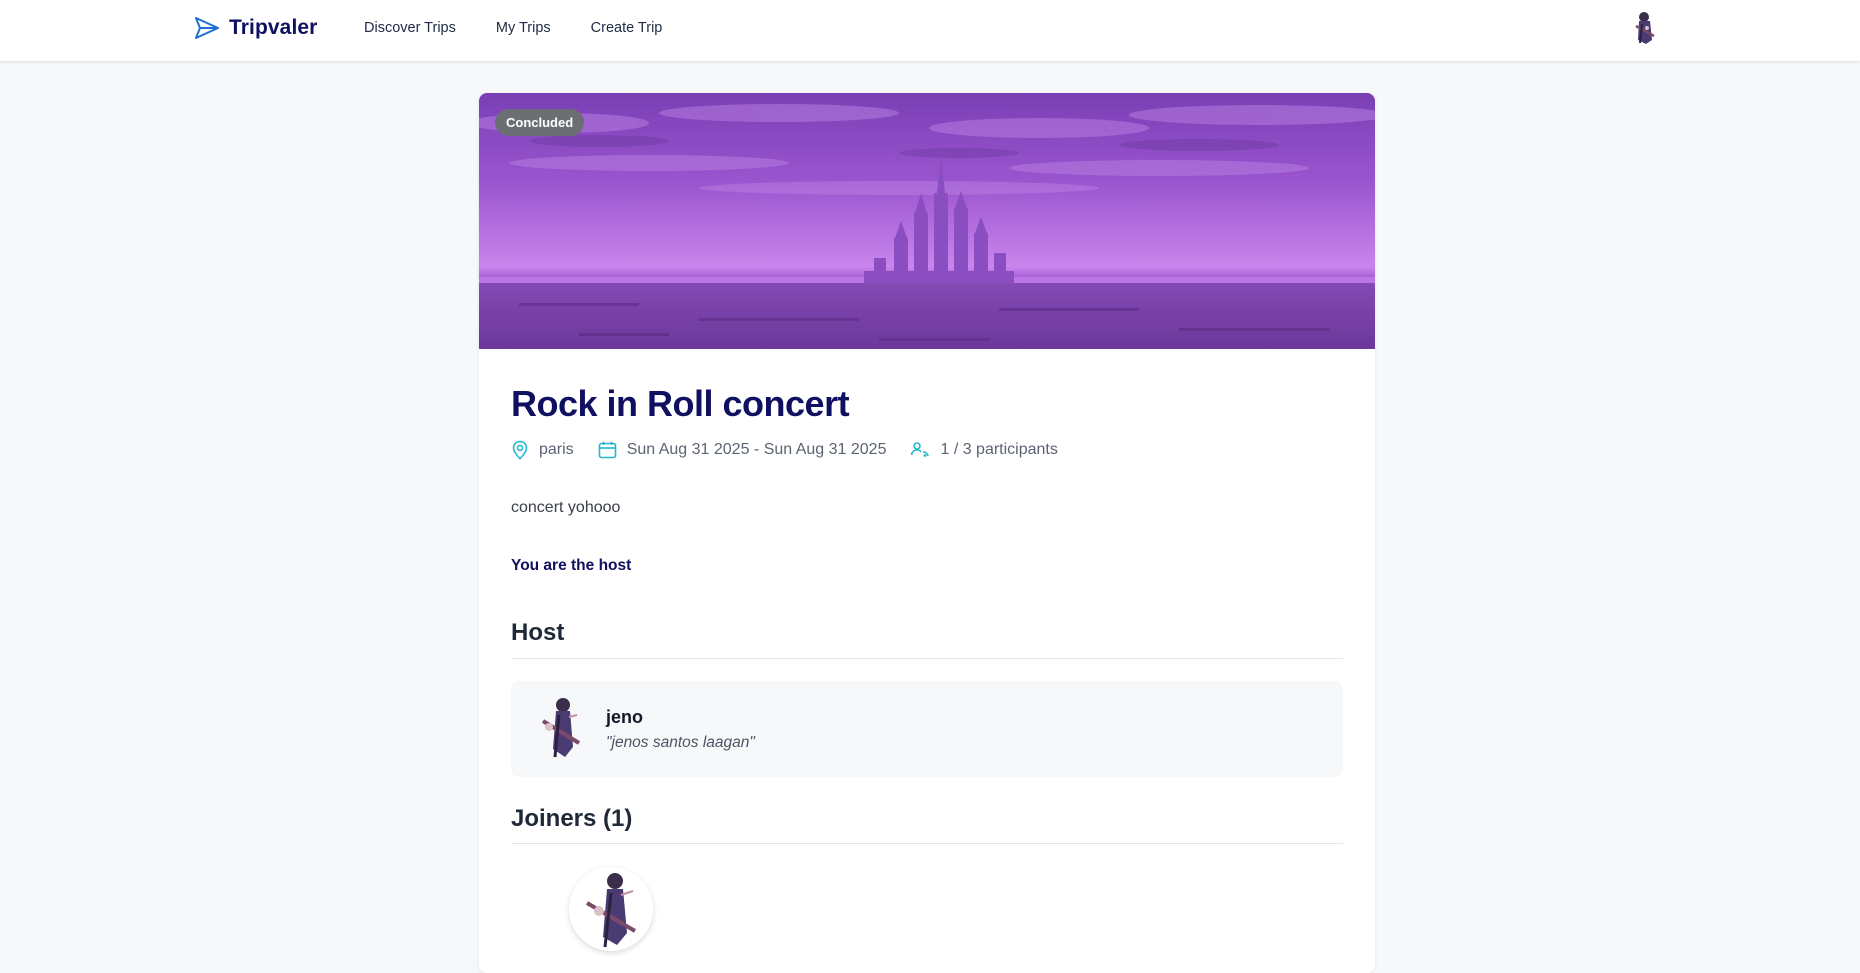 This screenshot has height=973, width=1860. Describe the element at coordinates (556, 449) in the screenshot. I see `trip-location-text: paris` at that location.